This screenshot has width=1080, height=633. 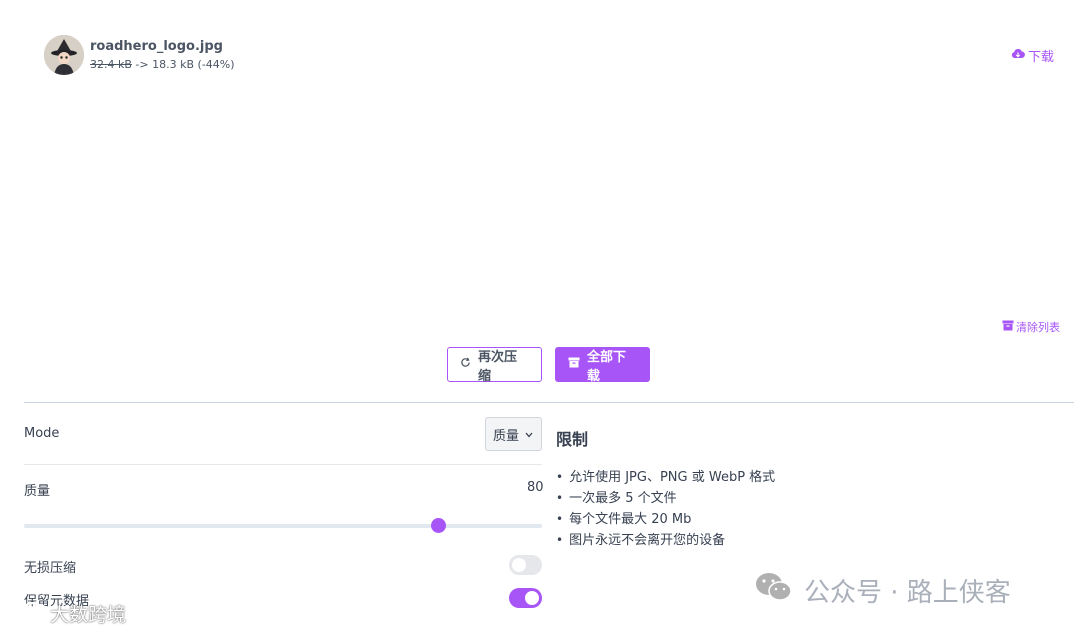 What do you see at coordinates (607, 366) in the screenshot?
I see `download-all-label: 全部下载` at bounding box center [607, 366].